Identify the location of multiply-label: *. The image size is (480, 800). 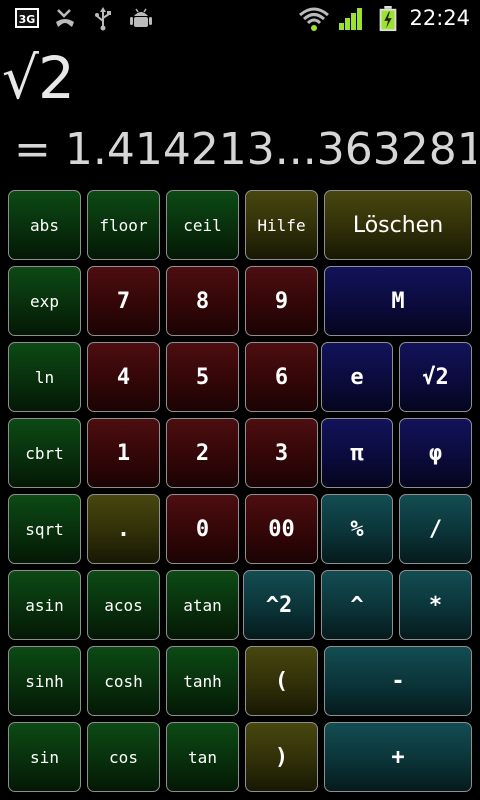
(435, 605).